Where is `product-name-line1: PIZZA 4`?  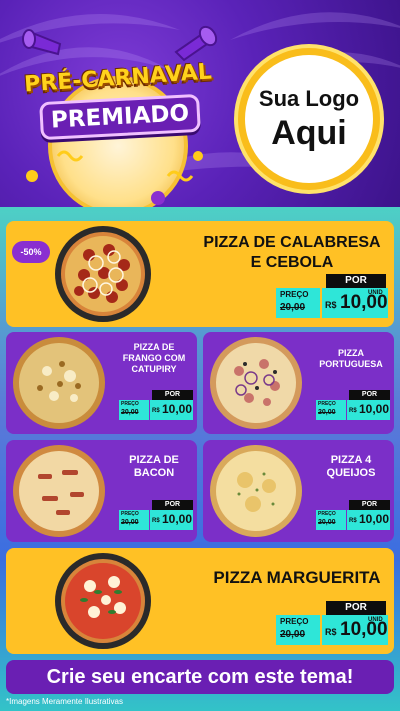
product-name-line1: PIZZA 4 is located at coordinates (351, 460).